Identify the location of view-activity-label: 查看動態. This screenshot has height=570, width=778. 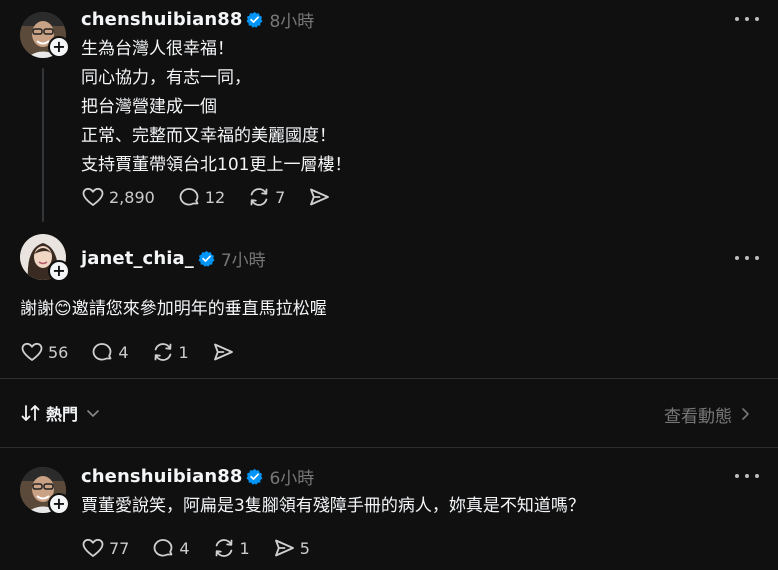
(698, 416).